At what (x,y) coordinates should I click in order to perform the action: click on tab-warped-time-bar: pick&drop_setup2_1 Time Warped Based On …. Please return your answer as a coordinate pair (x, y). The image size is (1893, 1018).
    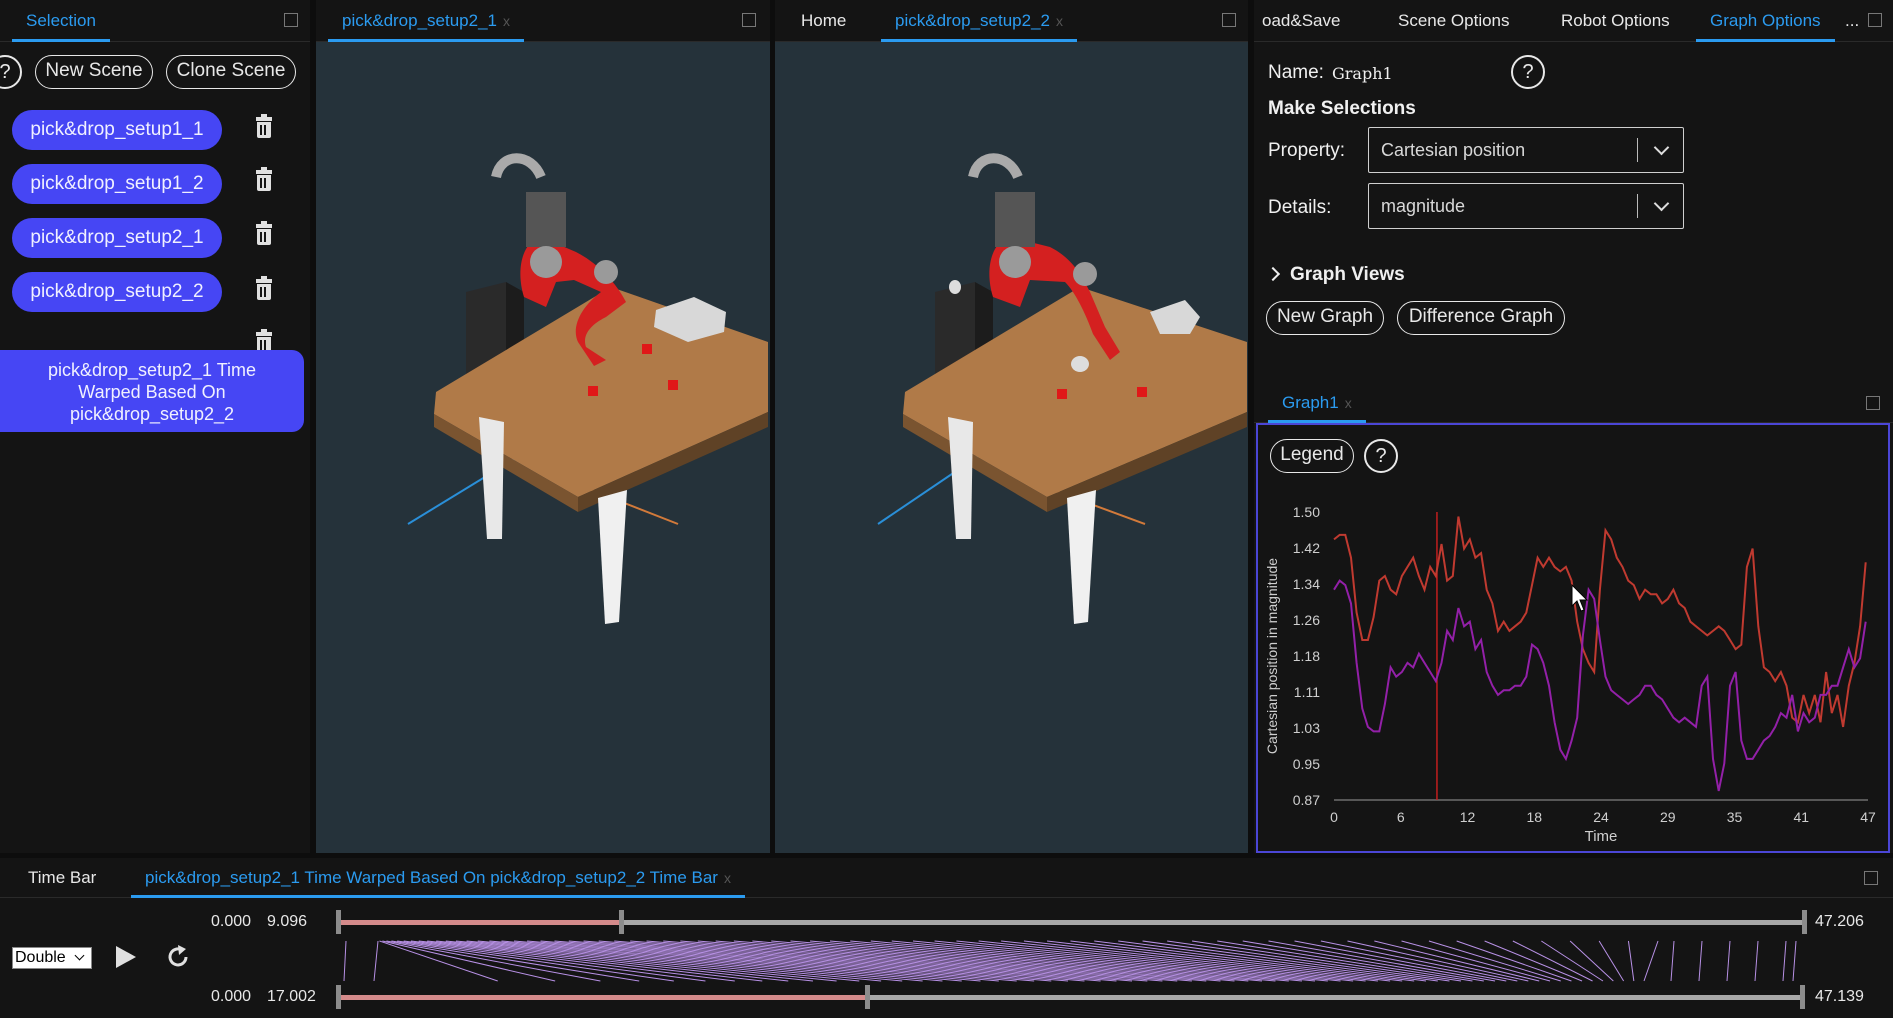
    Looking at the image, I should click on (438, 878).